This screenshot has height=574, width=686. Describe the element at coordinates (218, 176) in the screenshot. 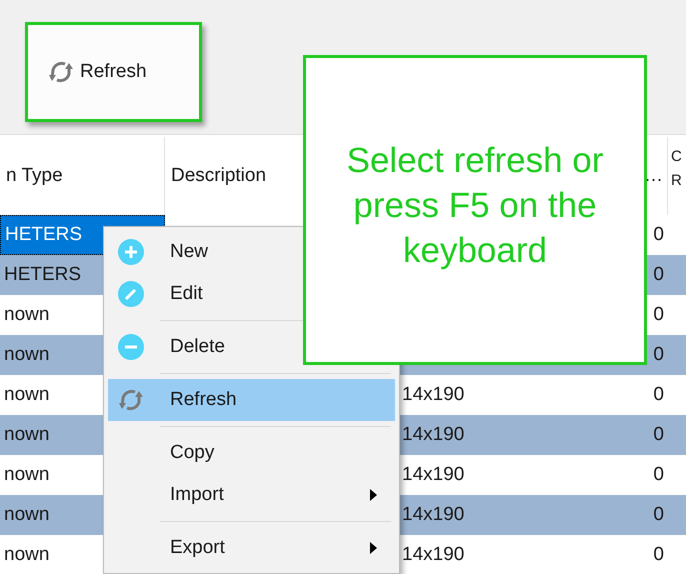

I see `column-header: Description` at that location.